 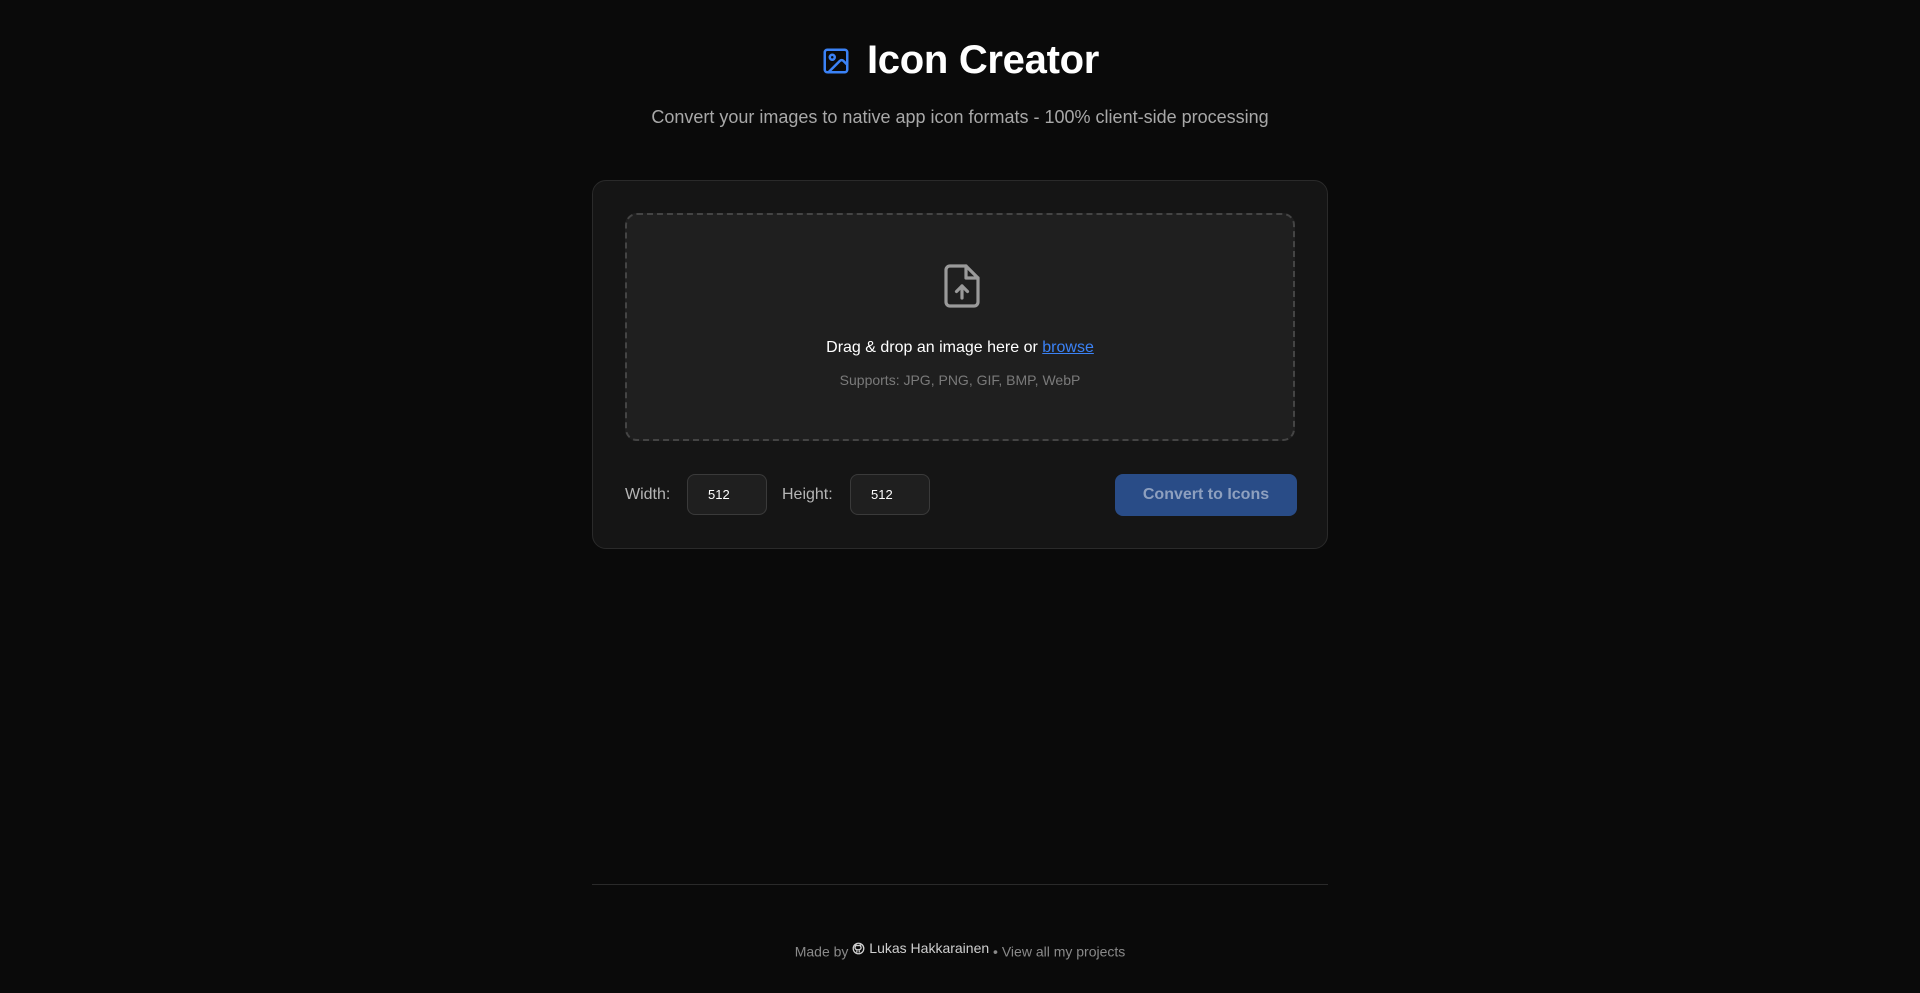 What do you see at coordinates (960, 380) in the screenshot?
I see `supported-formats: Supports: JPG, PNG, GIF, BMP, WebP` at bounding box center [960, 380].